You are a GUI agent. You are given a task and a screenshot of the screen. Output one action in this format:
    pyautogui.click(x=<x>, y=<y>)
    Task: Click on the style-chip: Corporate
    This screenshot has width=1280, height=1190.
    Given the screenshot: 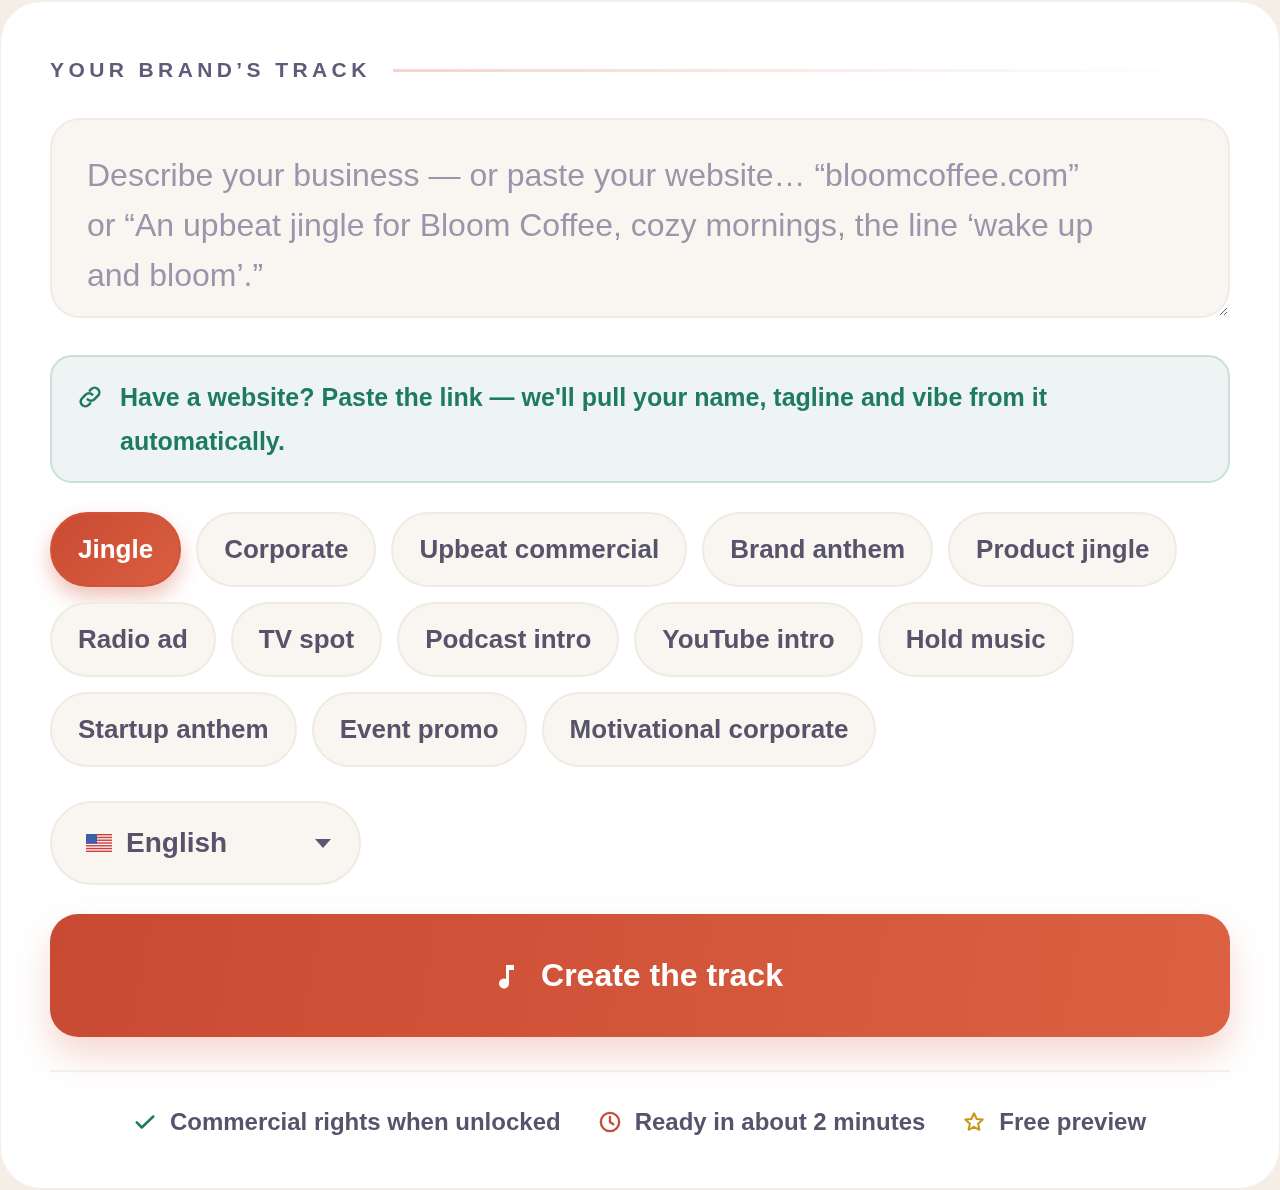 What is the action you would take?
    pyautogui.click(x=286, y=549)
    